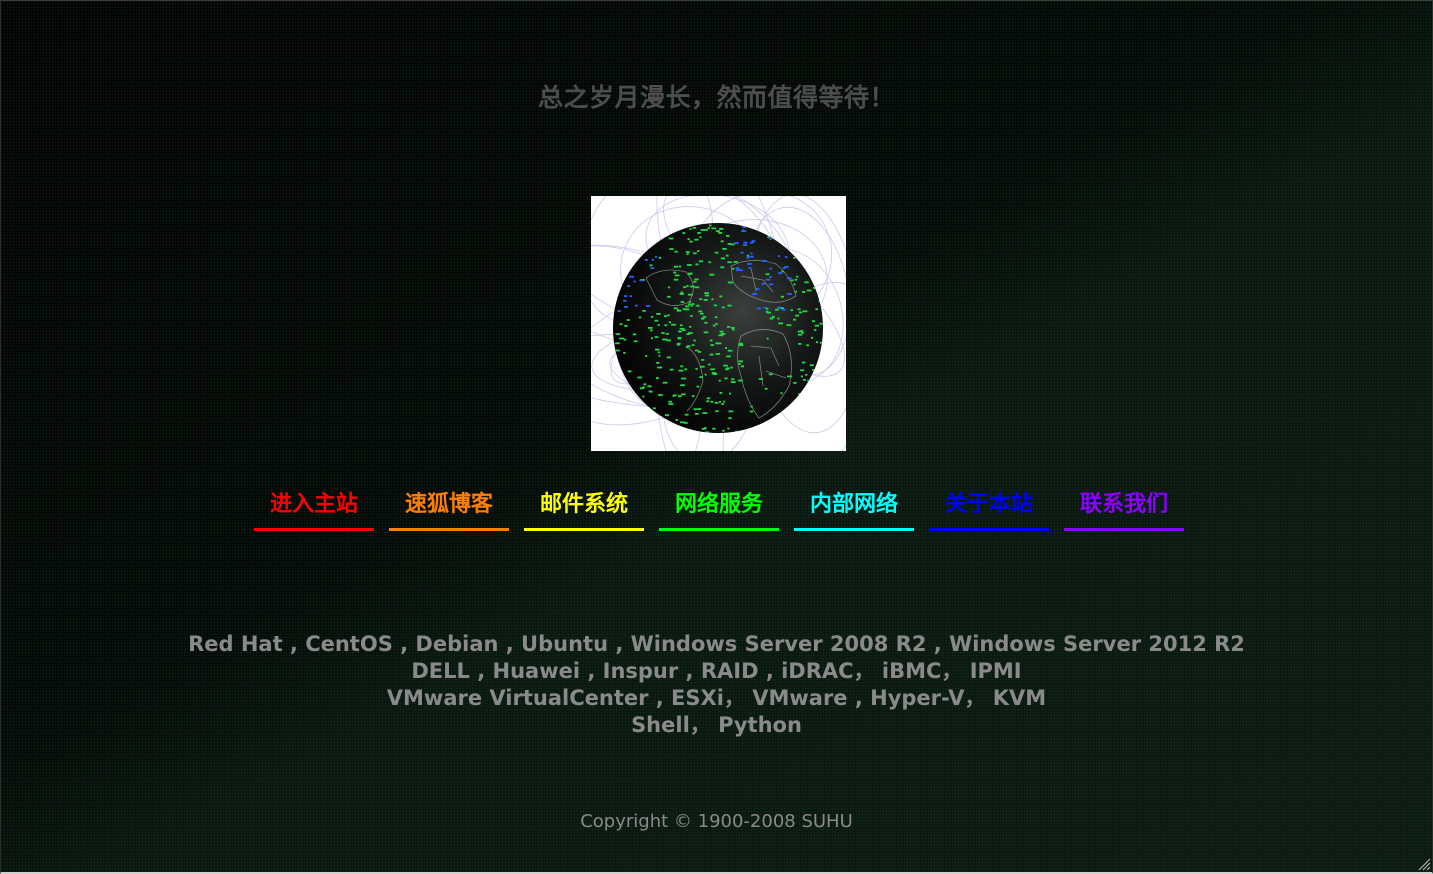 This screenshot has height=874, width=1433. I want to click on nav-link-contact: 联系我们, so click(1124, 509).